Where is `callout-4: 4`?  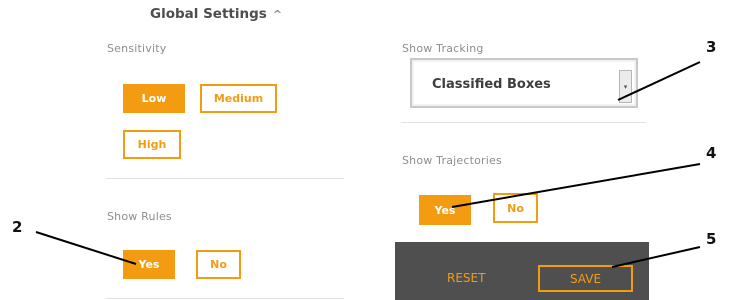
callout-4: 4 is located at coordinates (711, 153).